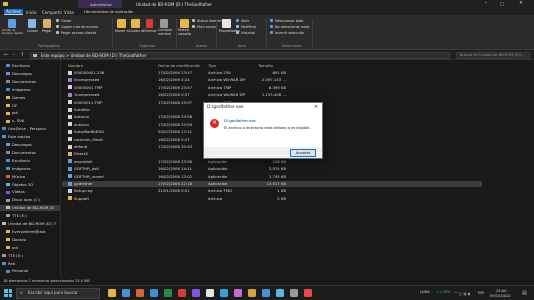  What do you see at coordinates (30, 208) in the screenshot?
I see `sidebar-item: Unidad de BD-ROM (D` at bounding box center [30, 208].